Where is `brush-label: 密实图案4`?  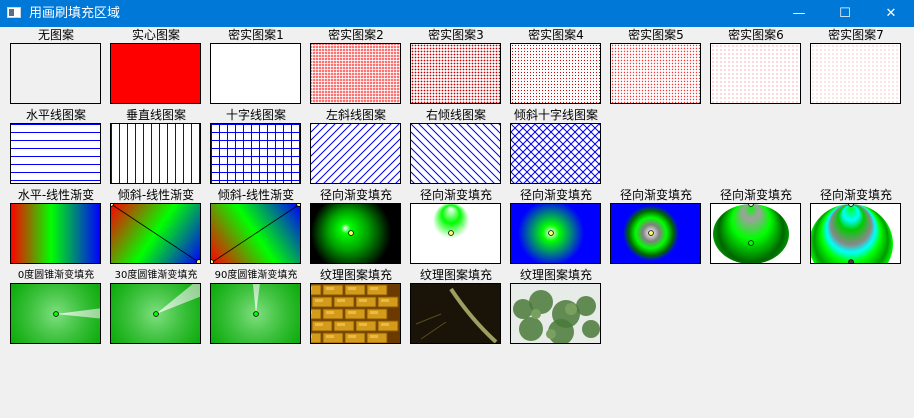 brush-label: 密实图案4 is located at coordinates (556, 35).